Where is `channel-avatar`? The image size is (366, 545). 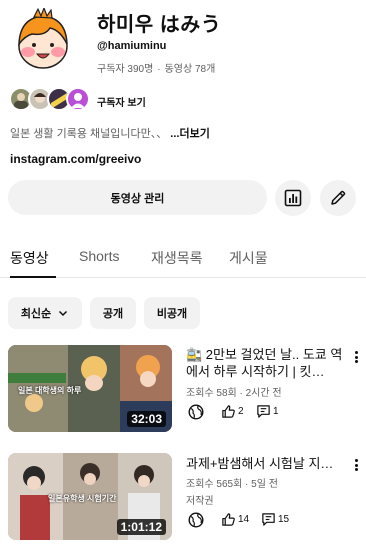
channel-avatar is located at coordinates (43, 41).